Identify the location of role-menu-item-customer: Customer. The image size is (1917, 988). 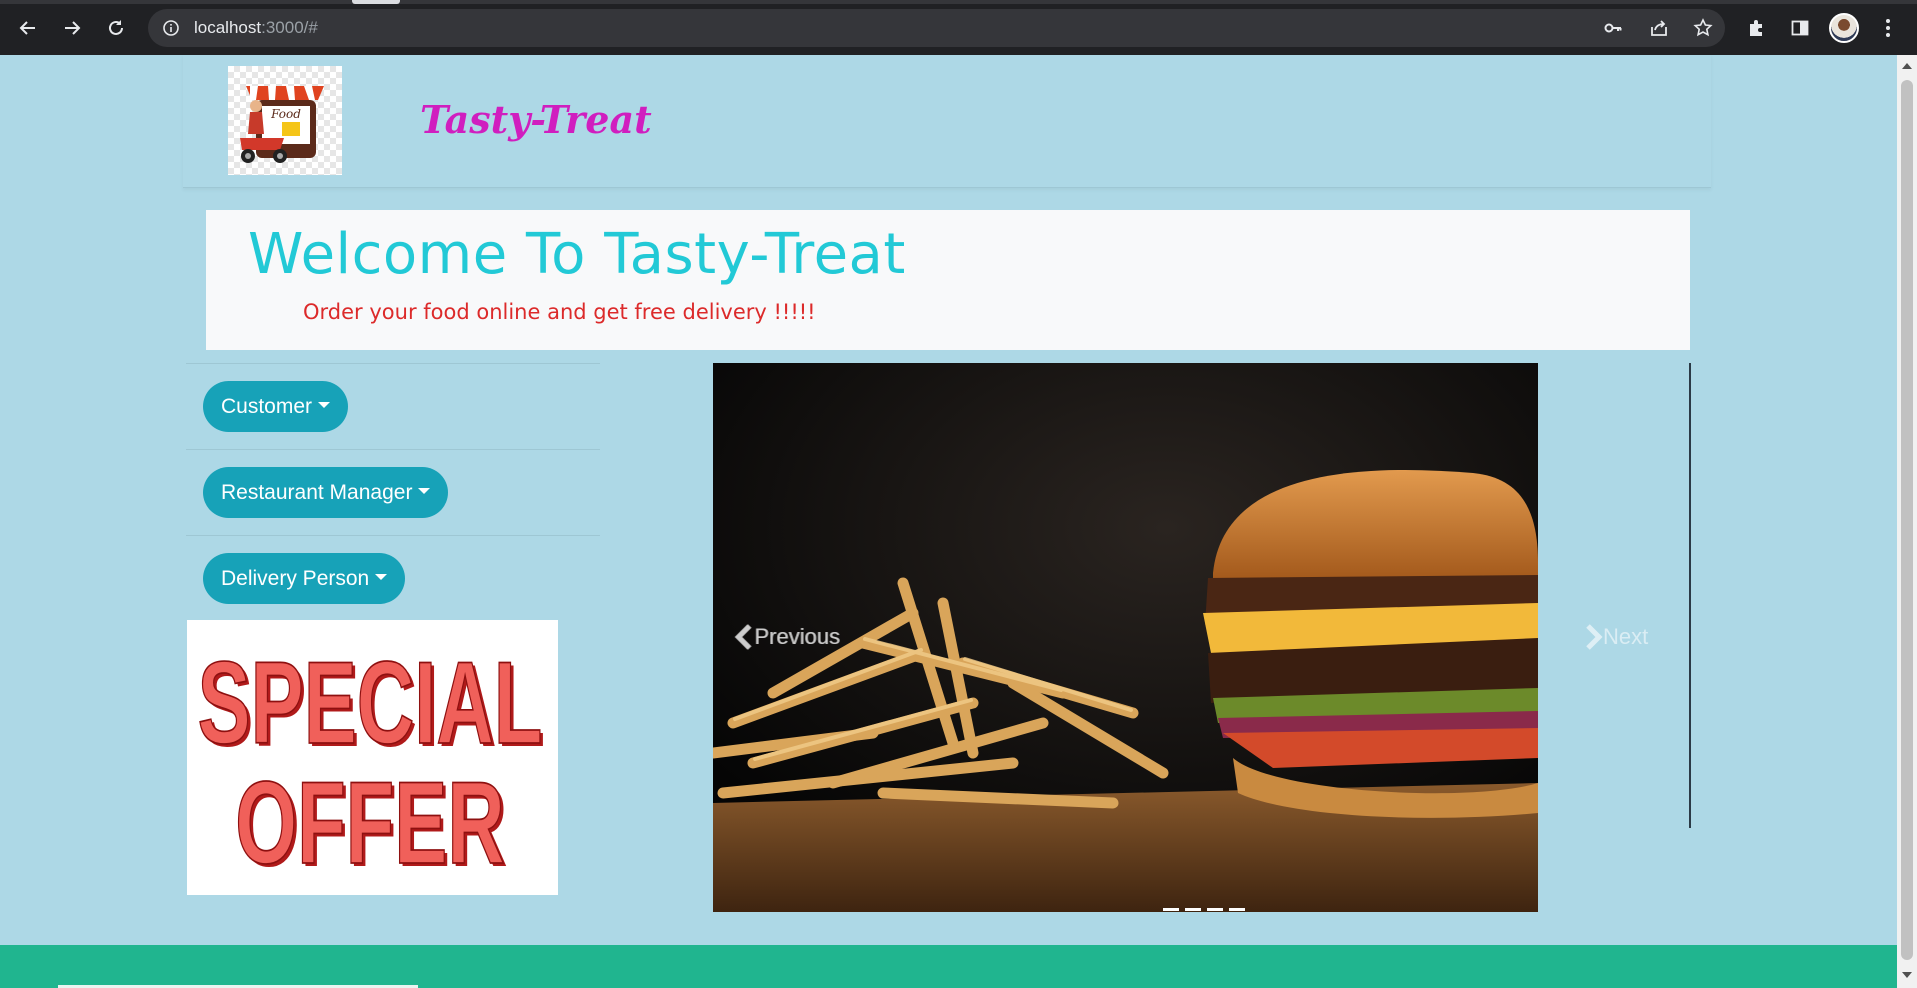
(393, 406).